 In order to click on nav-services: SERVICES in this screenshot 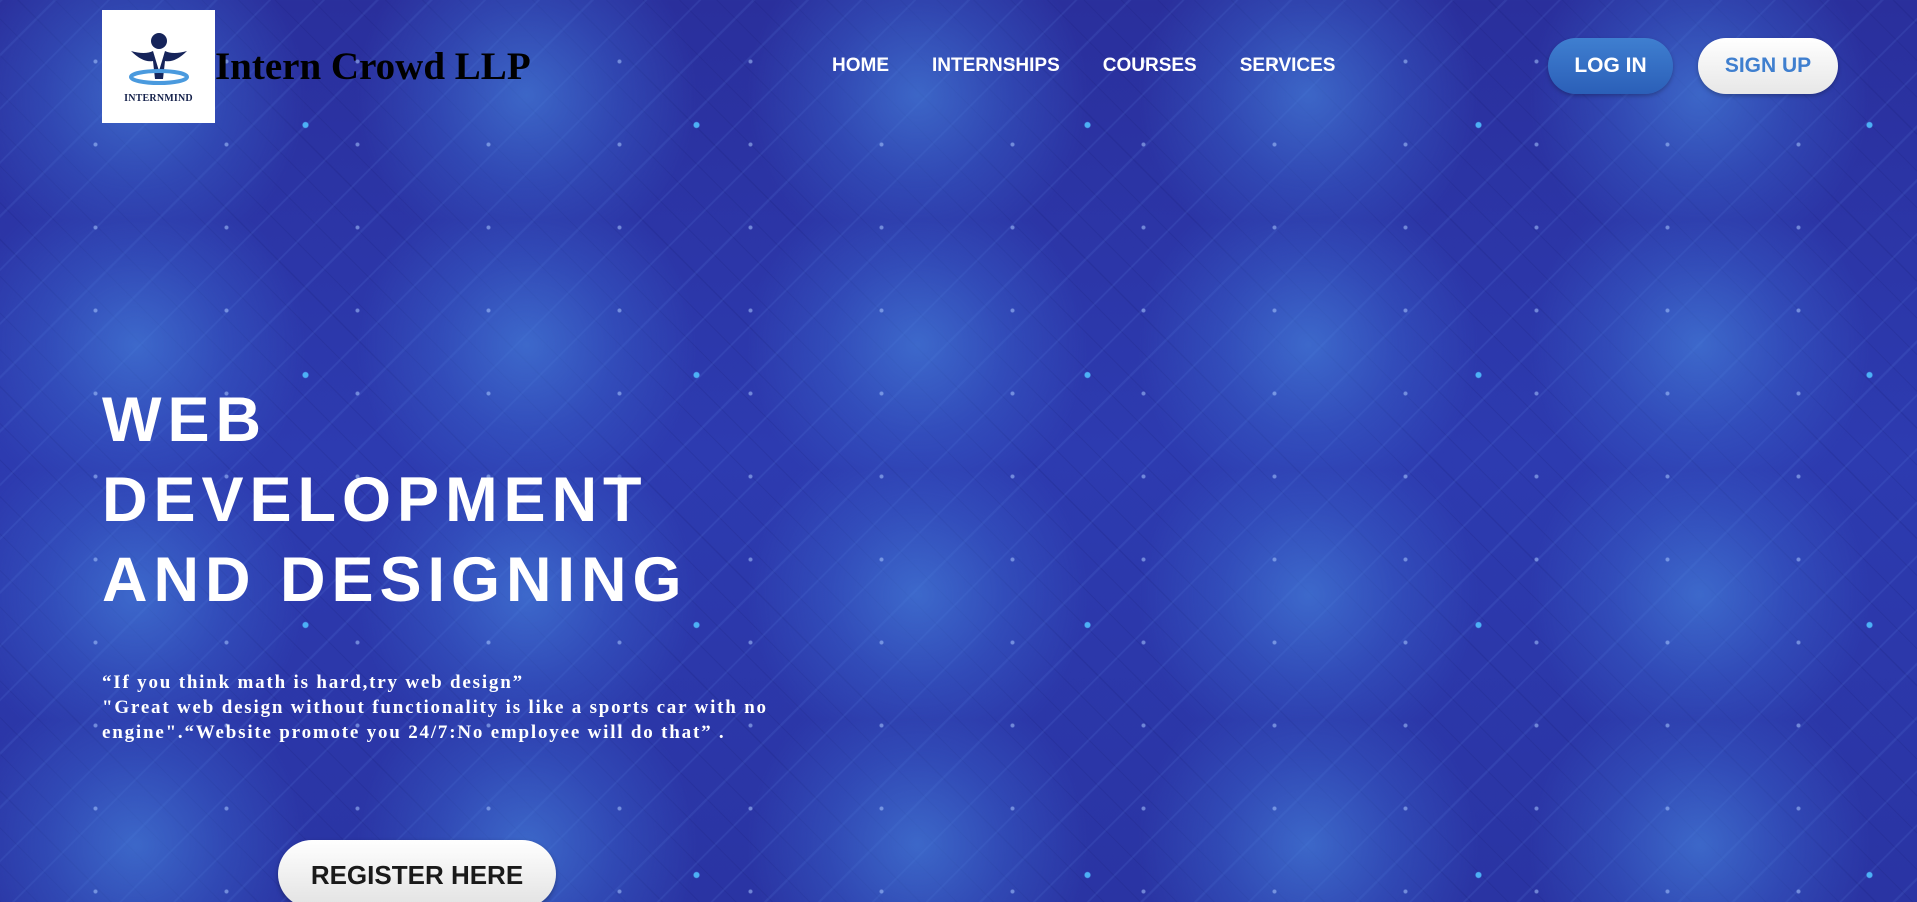, I will do `click(1288, 66)`.